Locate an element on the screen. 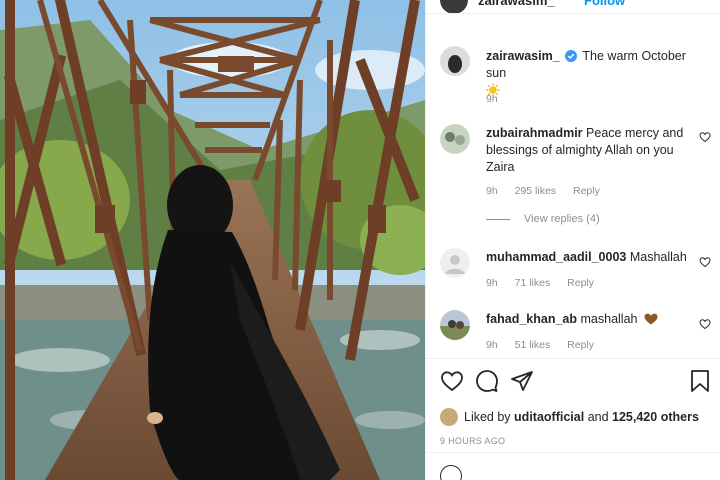 The height and width of the screenshot is (480, 720). comment-icon is located at coordinates (487, 381).